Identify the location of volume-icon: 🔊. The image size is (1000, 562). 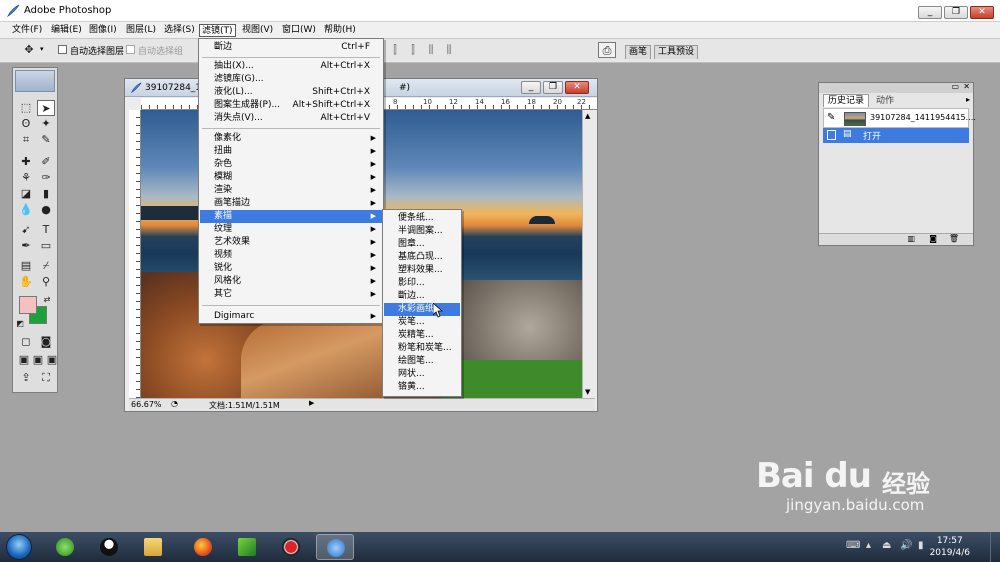
(906, 545).